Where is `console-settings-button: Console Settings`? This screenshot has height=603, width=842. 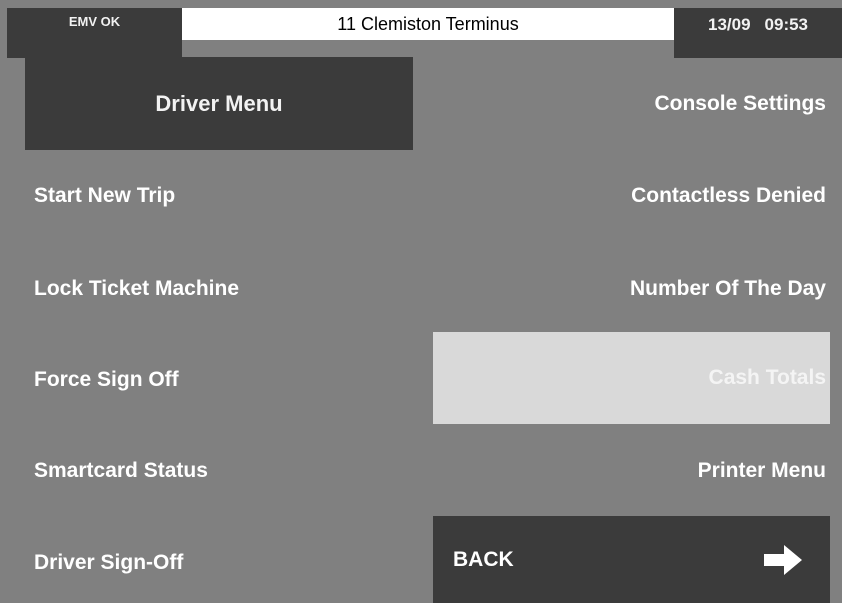
console-settings-button: Console Settings is located at coordinates (631, 104).